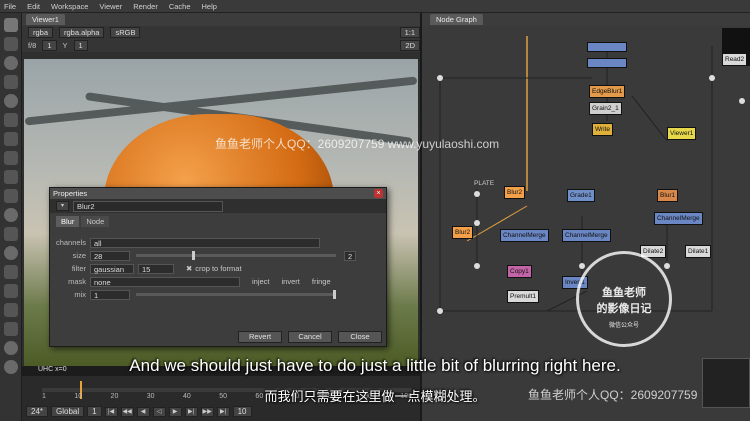 The height and width of the screenshot is (421, 750). I want to click on particles-tool-icon, so click(11, 272).